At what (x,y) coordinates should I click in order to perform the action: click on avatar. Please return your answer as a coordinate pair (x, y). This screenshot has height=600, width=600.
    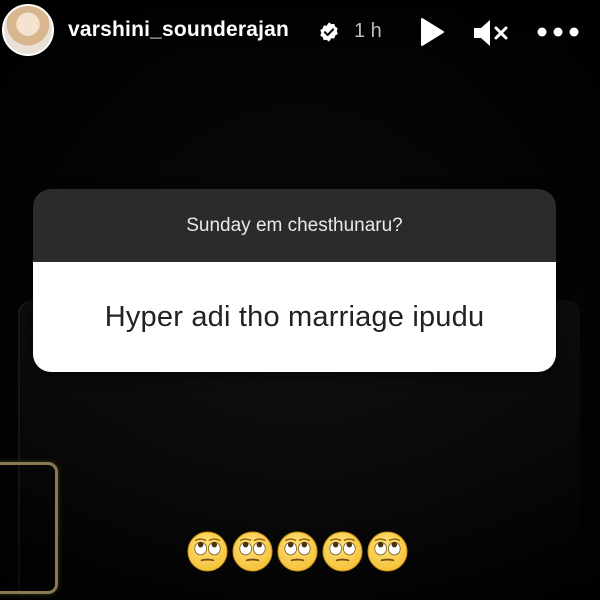
    Looking at the image, I should click on (28, 30).